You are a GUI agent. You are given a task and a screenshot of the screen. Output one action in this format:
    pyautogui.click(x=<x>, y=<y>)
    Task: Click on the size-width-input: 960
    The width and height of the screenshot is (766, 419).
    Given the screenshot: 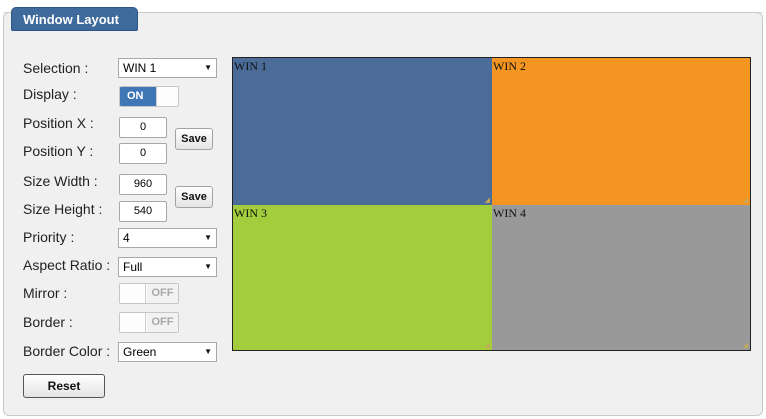 What is the action you would take?
    pyautogui.click(x=143, y=184)
    